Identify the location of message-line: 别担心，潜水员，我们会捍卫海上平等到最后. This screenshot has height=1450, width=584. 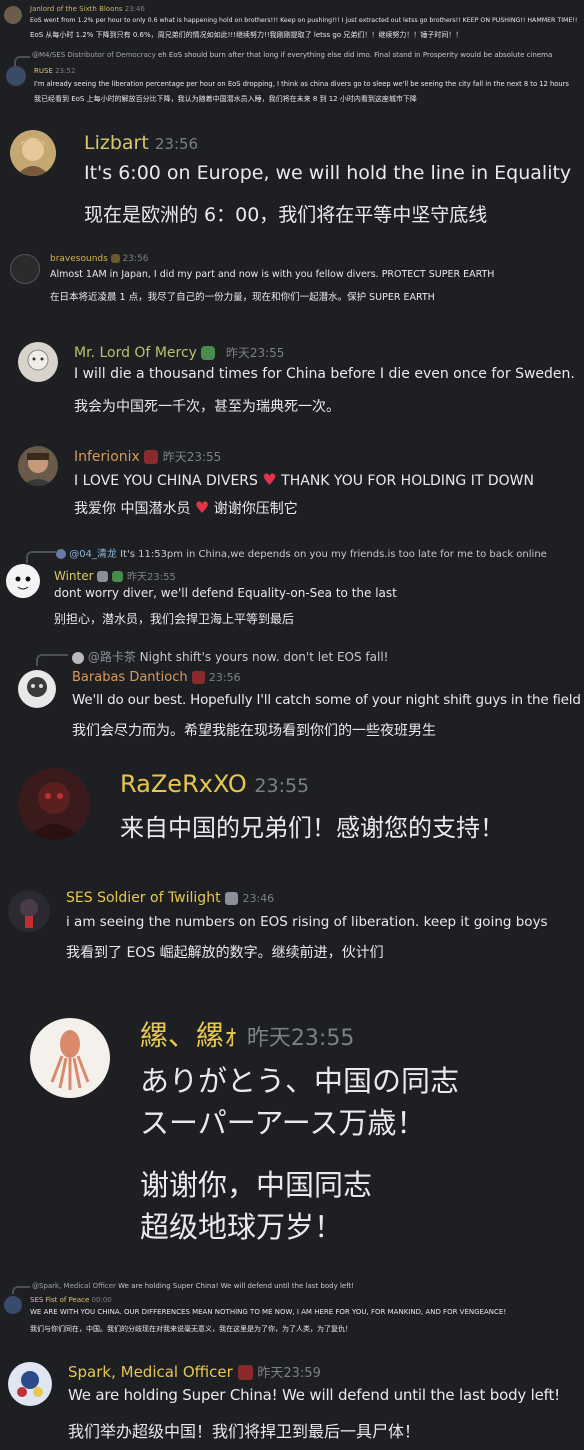
(174, 619).